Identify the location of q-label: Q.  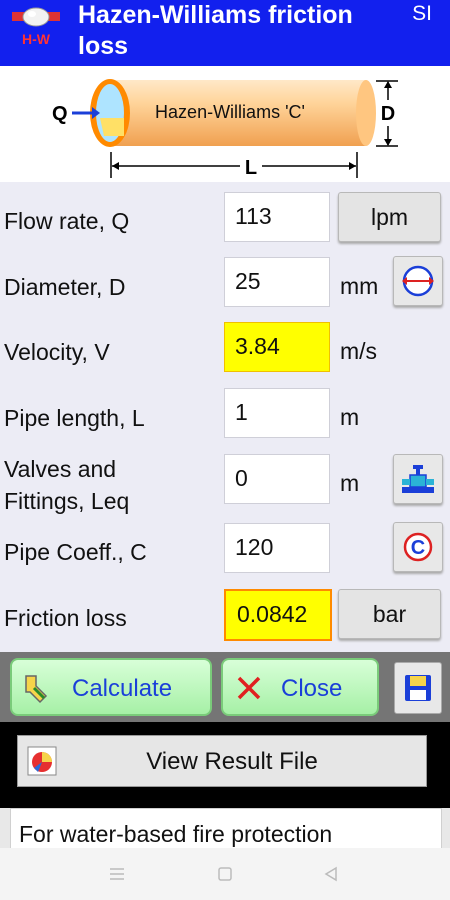
(60, 114).